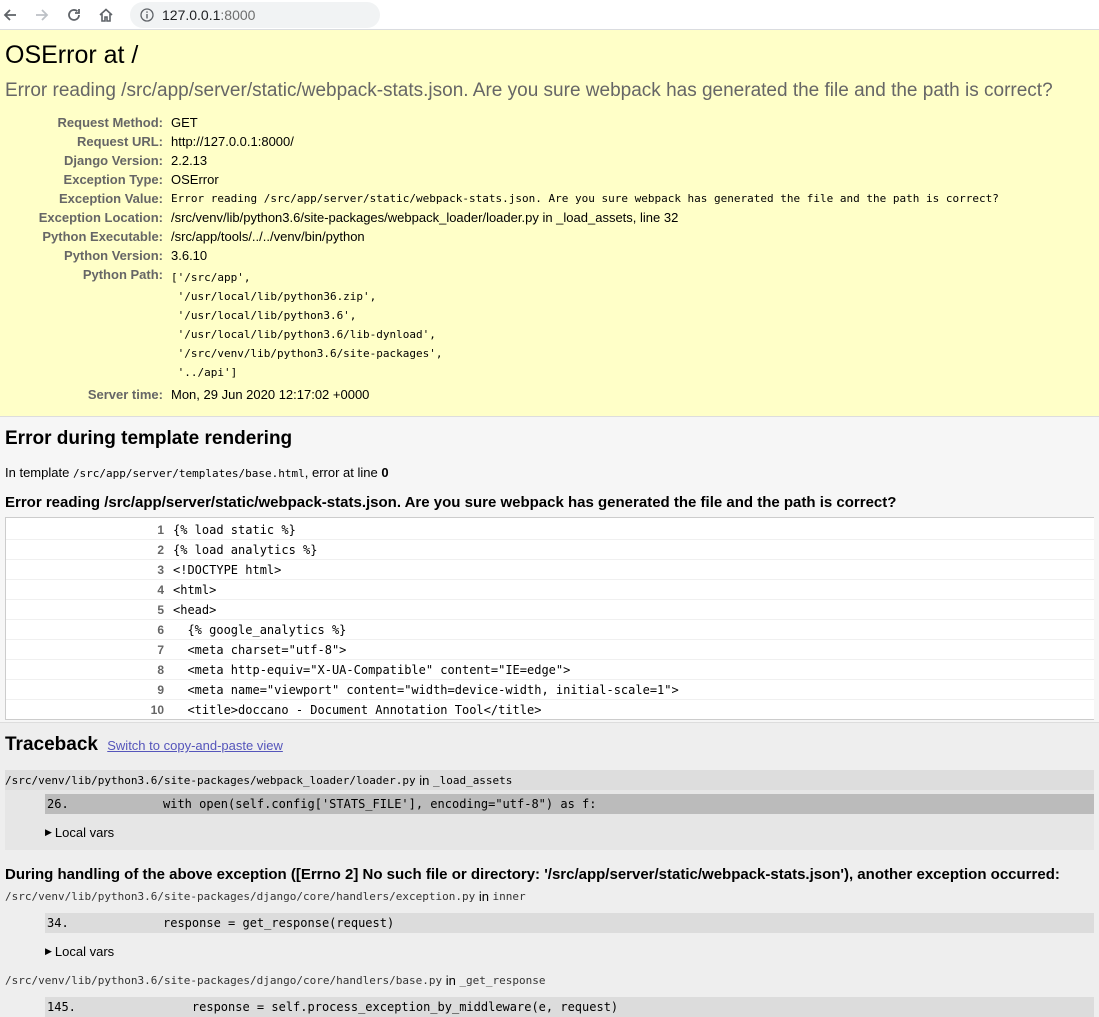 The height and width of the screenshot is (1017, 1099). Describe the element at coordinates (279, 923) in the screenshot. I see `context-line-code: response = get_response(request)` at that location.